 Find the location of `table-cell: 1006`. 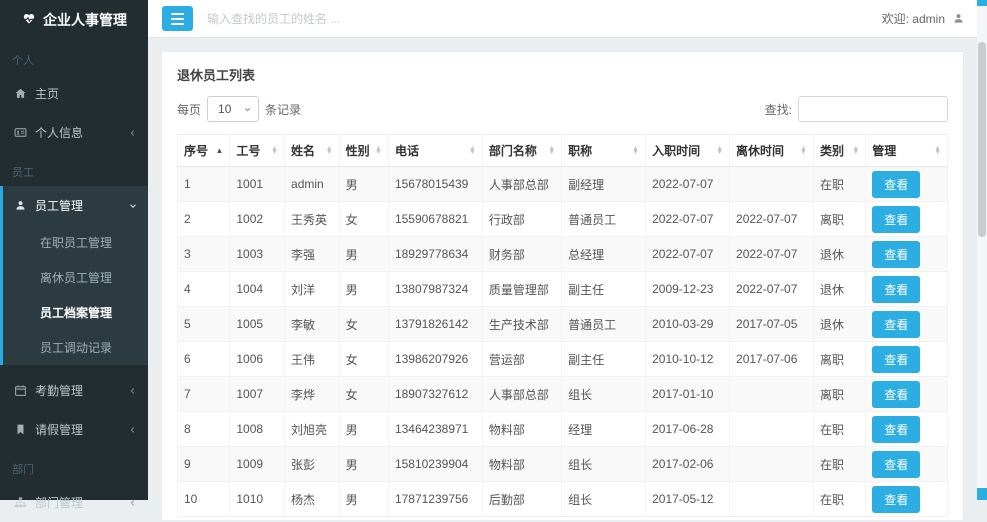

table-cell: 1006 is located at coordinates (257, 359).